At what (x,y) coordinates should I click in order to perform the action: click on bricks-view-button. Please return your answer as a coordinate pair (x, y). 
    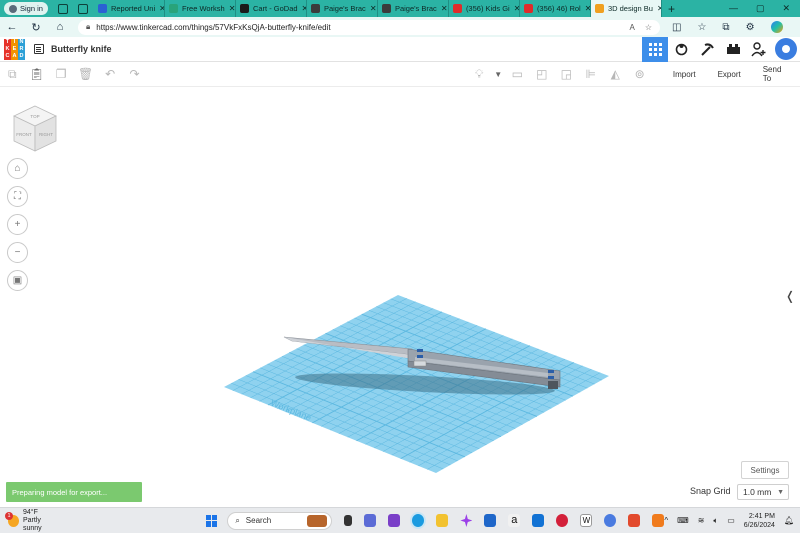
    Looking at the image, I should click on (707, 49).